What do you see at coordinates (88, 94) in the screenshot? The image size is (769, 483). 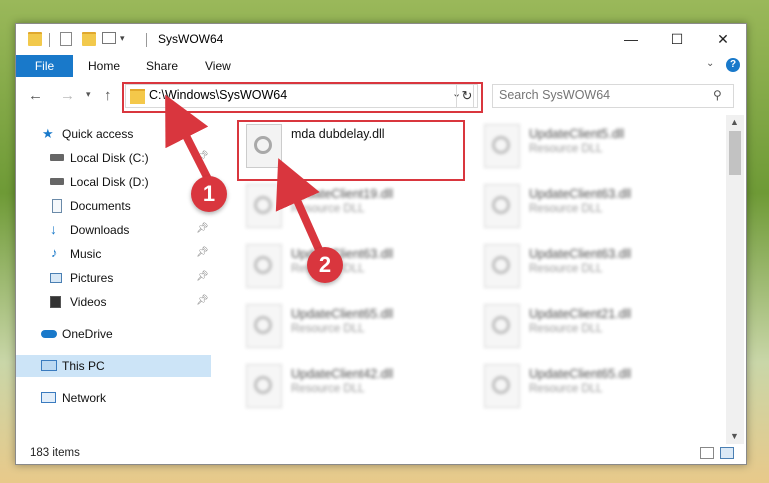 I see `recent-locations-chevron-icon: ▾` at bounding box center [88, 94].